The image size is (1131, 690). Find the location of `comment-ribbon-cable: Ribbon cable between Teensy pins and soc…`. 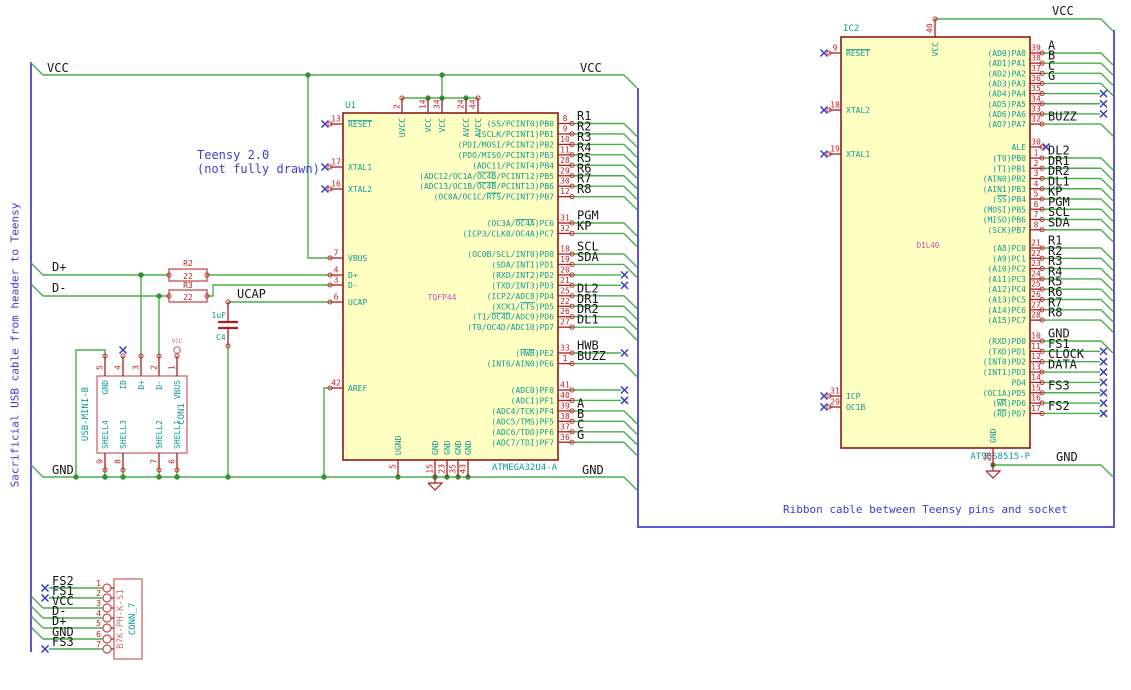

comment-ribbon-cable: Ribbon cable between Teensy pins and soc… is located at coordinates (925, 509).